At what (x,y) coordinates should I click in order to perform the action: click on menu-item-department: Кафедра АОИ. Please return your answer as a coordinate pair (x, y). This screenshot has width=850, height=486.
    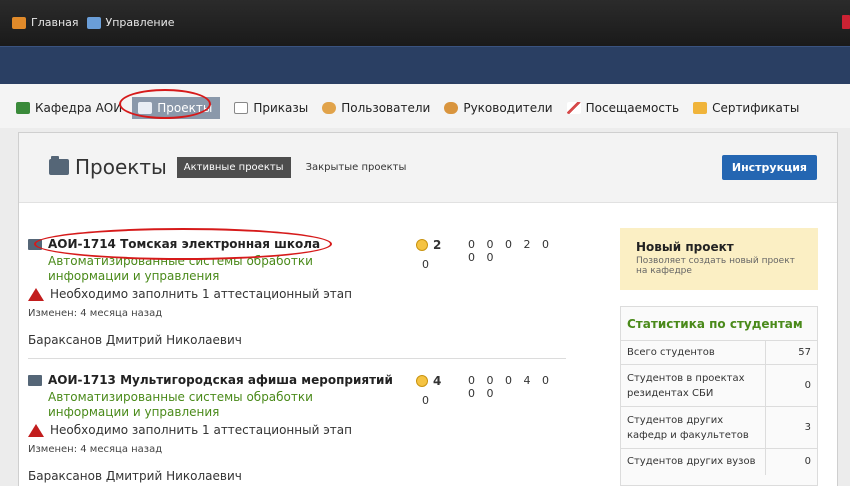
    Looking at the image, I should click on (69, 108).